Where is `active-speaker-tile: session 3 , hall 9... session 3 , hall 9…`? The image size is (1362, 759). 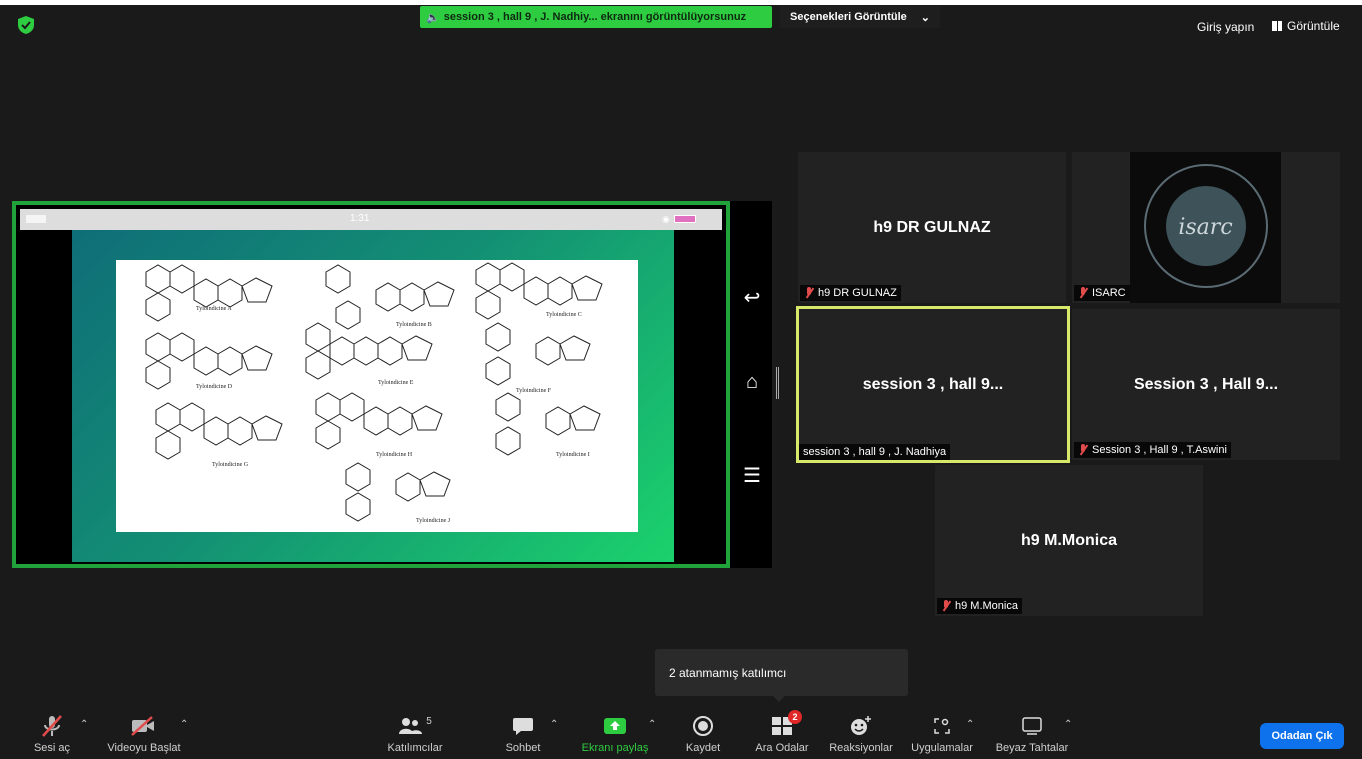 active-speaker-tile: session 3 , hall 9... session 3 , hall 9… is located at coordinates (933, 384).